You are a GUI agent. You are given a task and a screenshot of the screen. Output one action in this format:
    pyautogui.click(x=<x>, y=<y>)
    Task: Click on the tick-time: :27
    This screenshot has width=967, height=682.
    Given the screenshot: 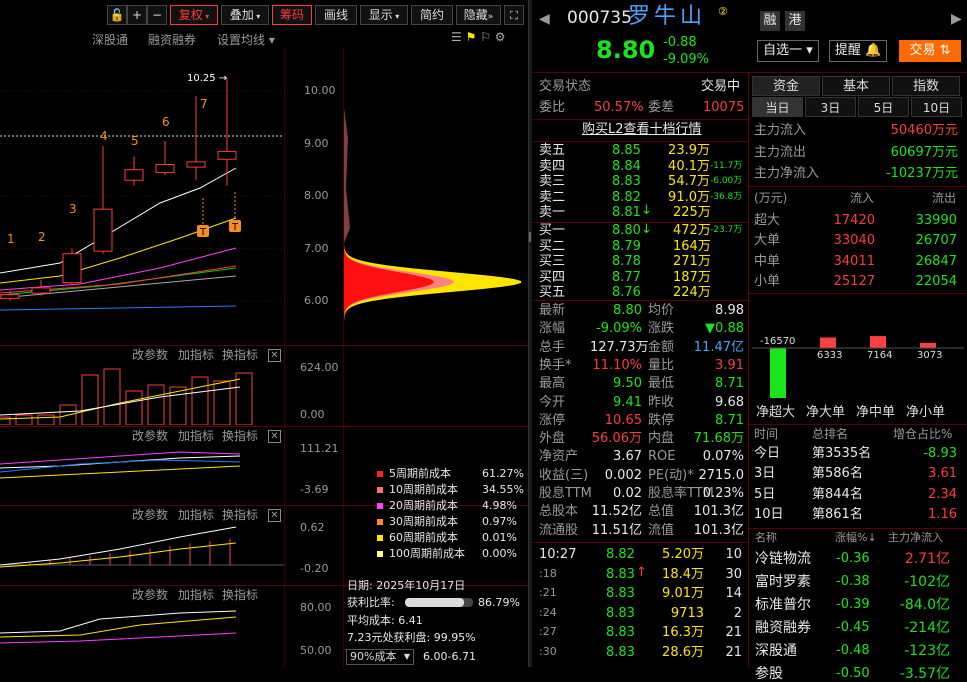 What is the action you would take?
    pyautogui.click(x=548, y=631)
    